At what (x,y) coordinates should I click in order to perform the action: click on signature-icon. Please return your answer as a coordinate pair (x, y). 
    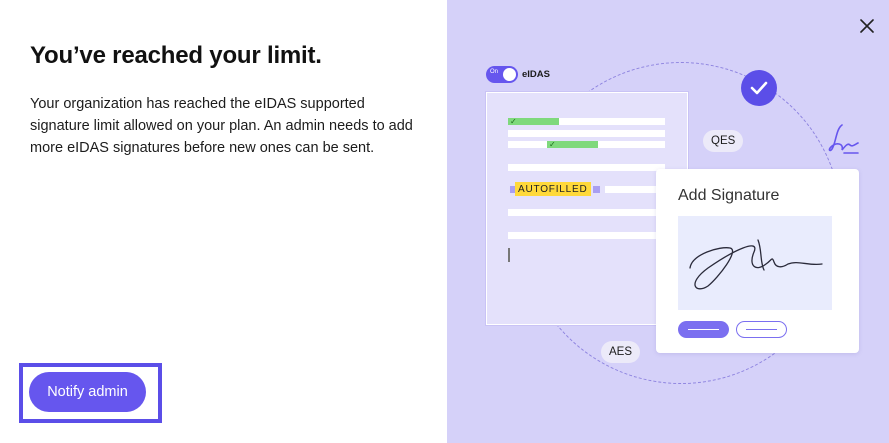
    Looking at the image, I should click on (843, 139).